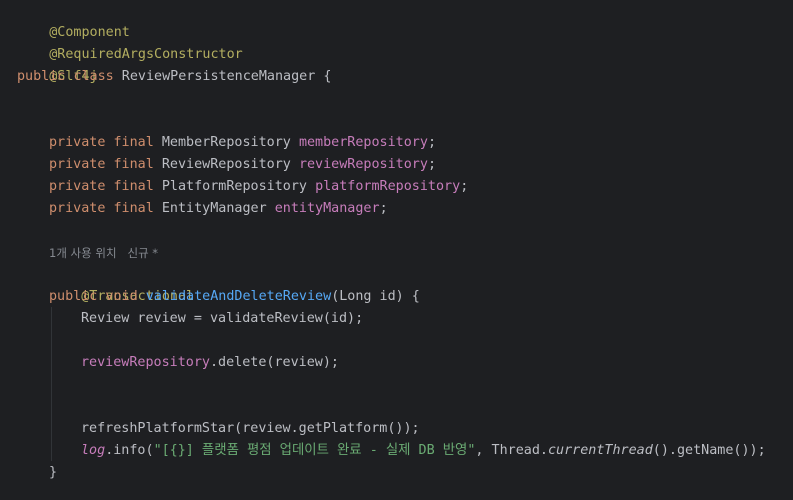 Image resolution: width=793 pixels, height=500 pixels. I want to click on code-line-annotation-transactional: @Transactional, so click(97, 284).